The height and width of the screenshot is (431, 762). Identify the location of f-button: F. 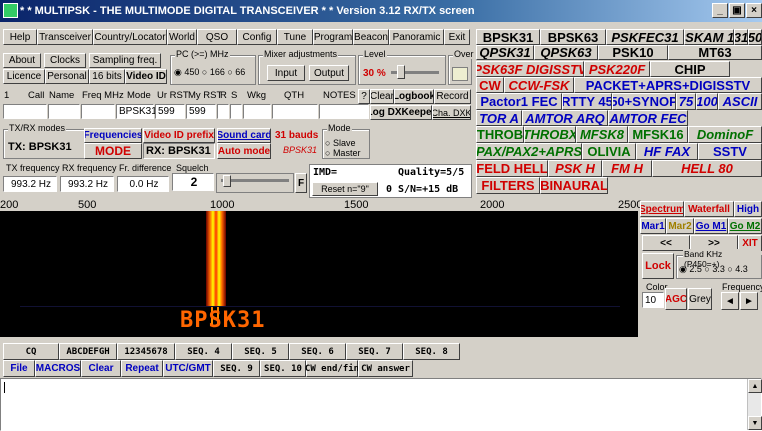
(301, 183).